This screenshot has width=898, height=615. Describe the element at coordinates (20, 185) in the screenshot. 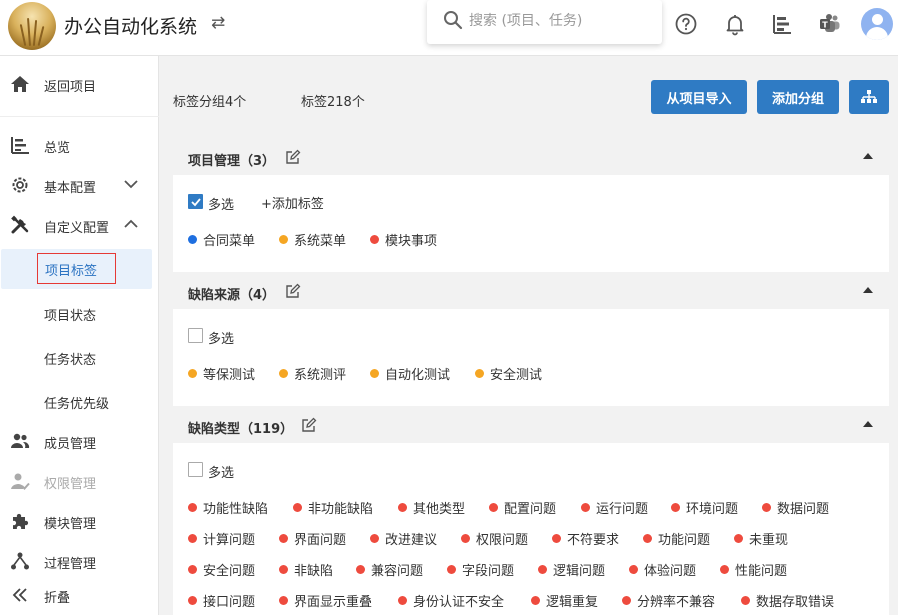

I see `gear-icon` at that location.